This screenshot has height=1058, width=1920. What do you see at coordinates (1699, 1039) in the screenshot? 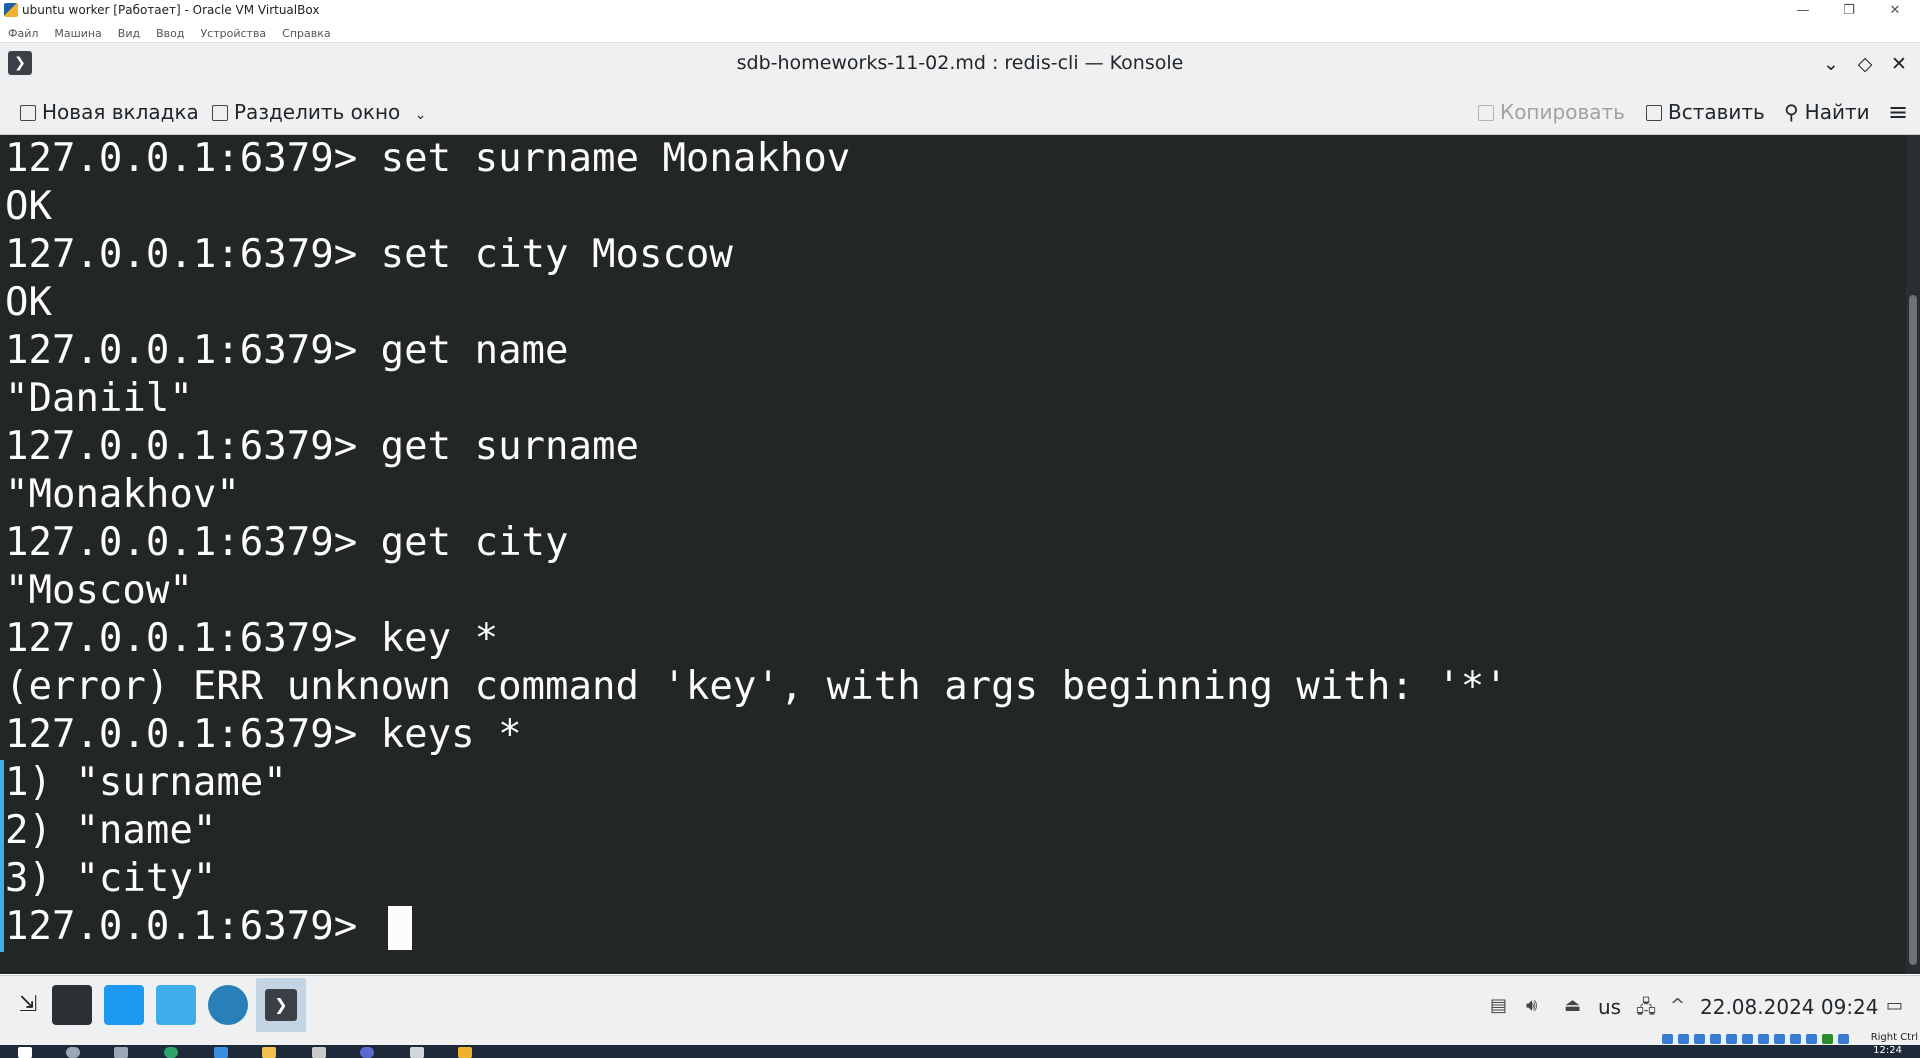
I see `audio-icon` at bounding box center [1699, 1039].